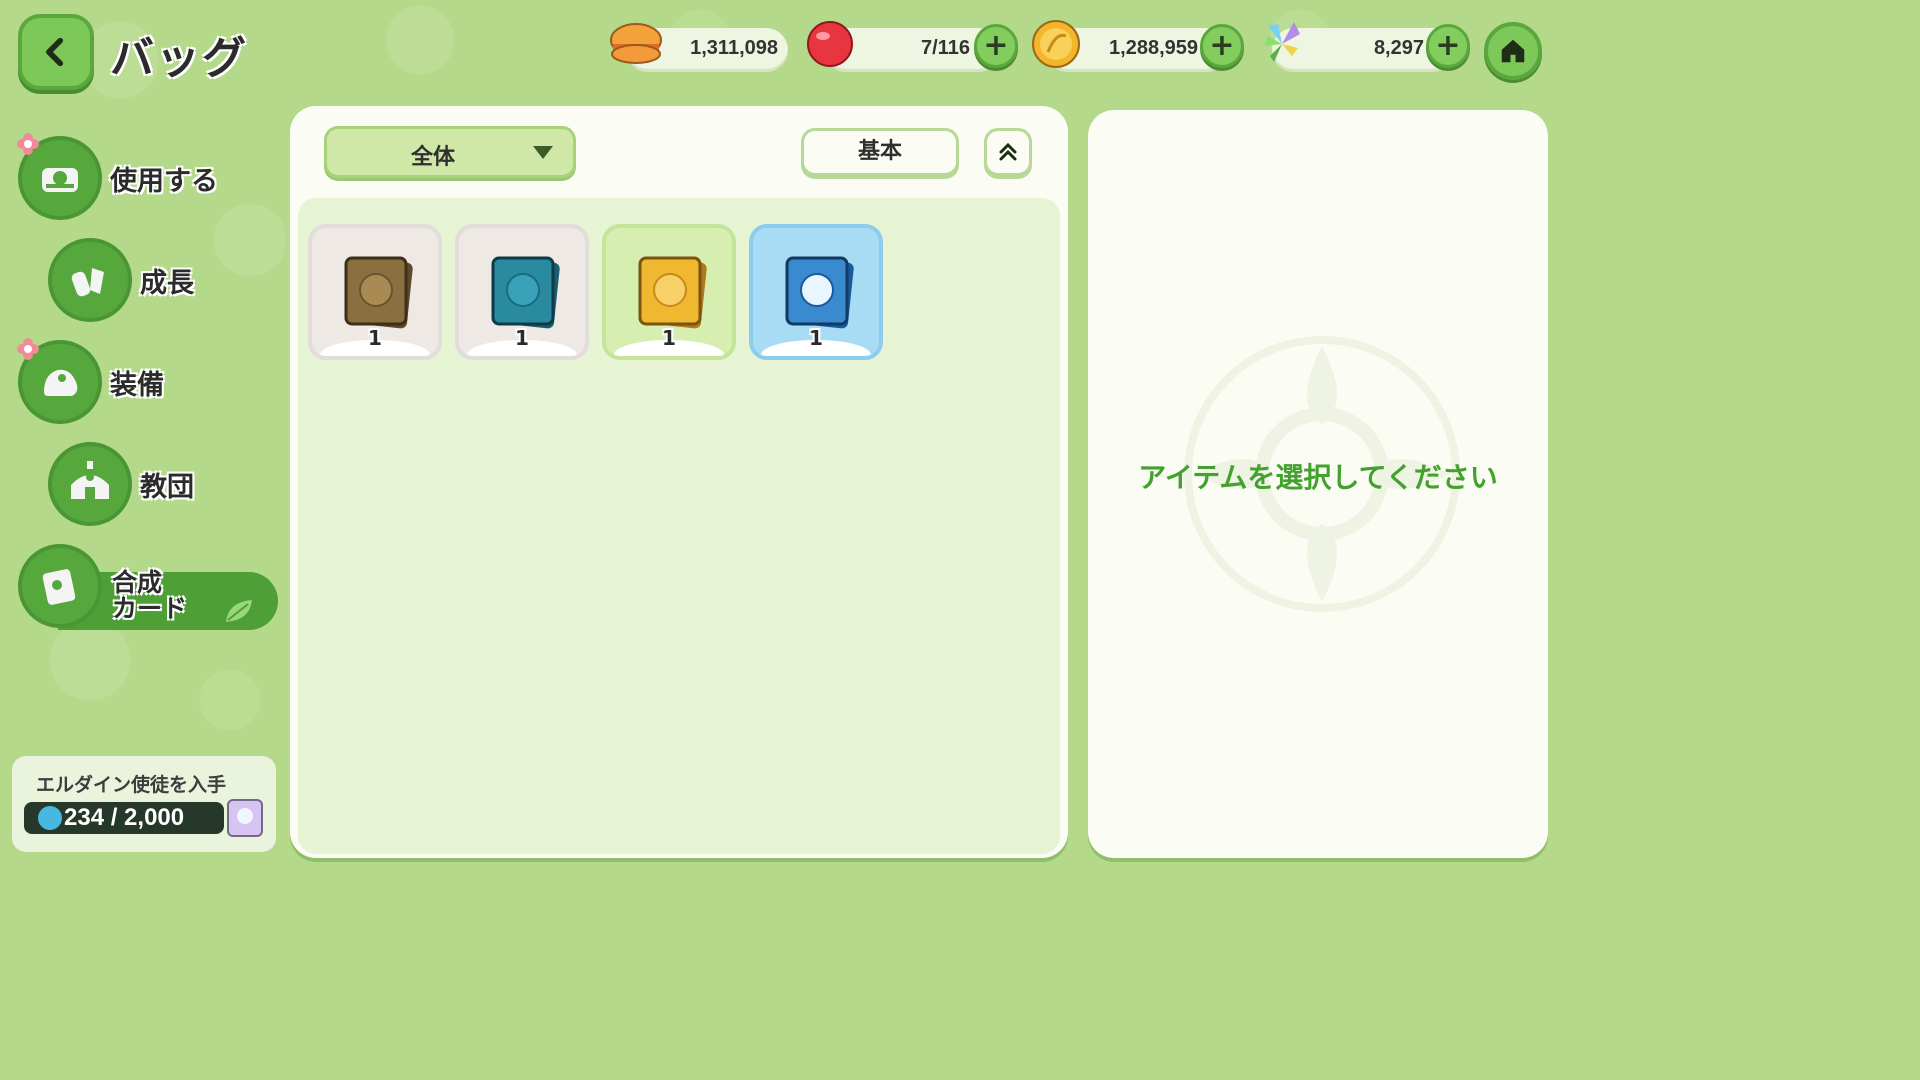  Describe the element at coordinates (1318, 477) in the screenshot. I see `empty-selection-message: アイテムを選択してください` at that location.